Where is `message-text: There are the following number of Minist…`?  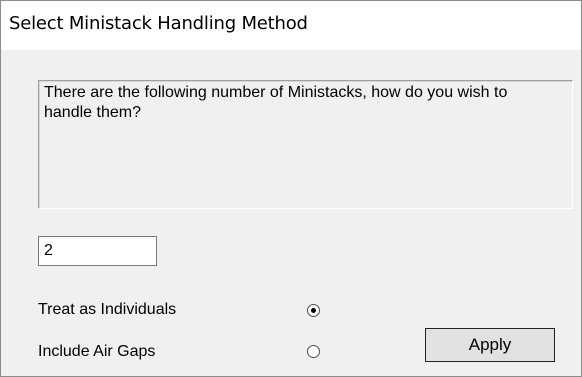
message-text: There are the following number of Minist… is located at coordinates (276, 102).